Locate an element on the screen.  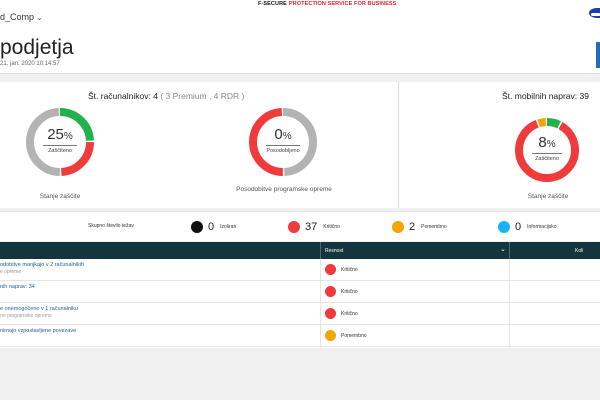
severity-info: 0 Informacijsko is located at coordinates (527, 227).